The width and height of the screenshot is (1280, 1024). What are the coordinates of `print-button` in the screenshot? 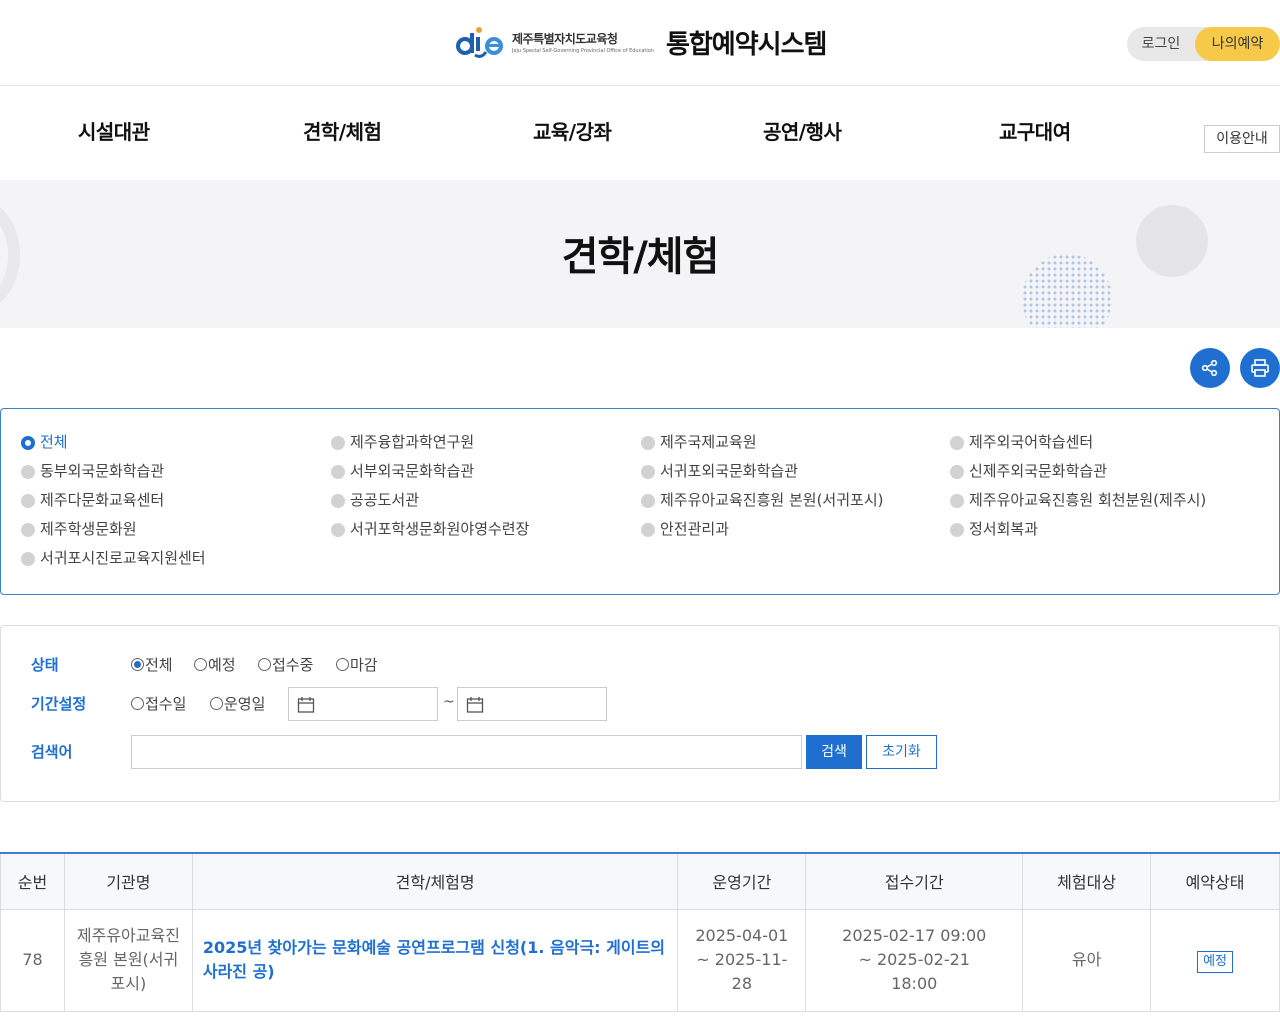 It's located at (1260, 368).